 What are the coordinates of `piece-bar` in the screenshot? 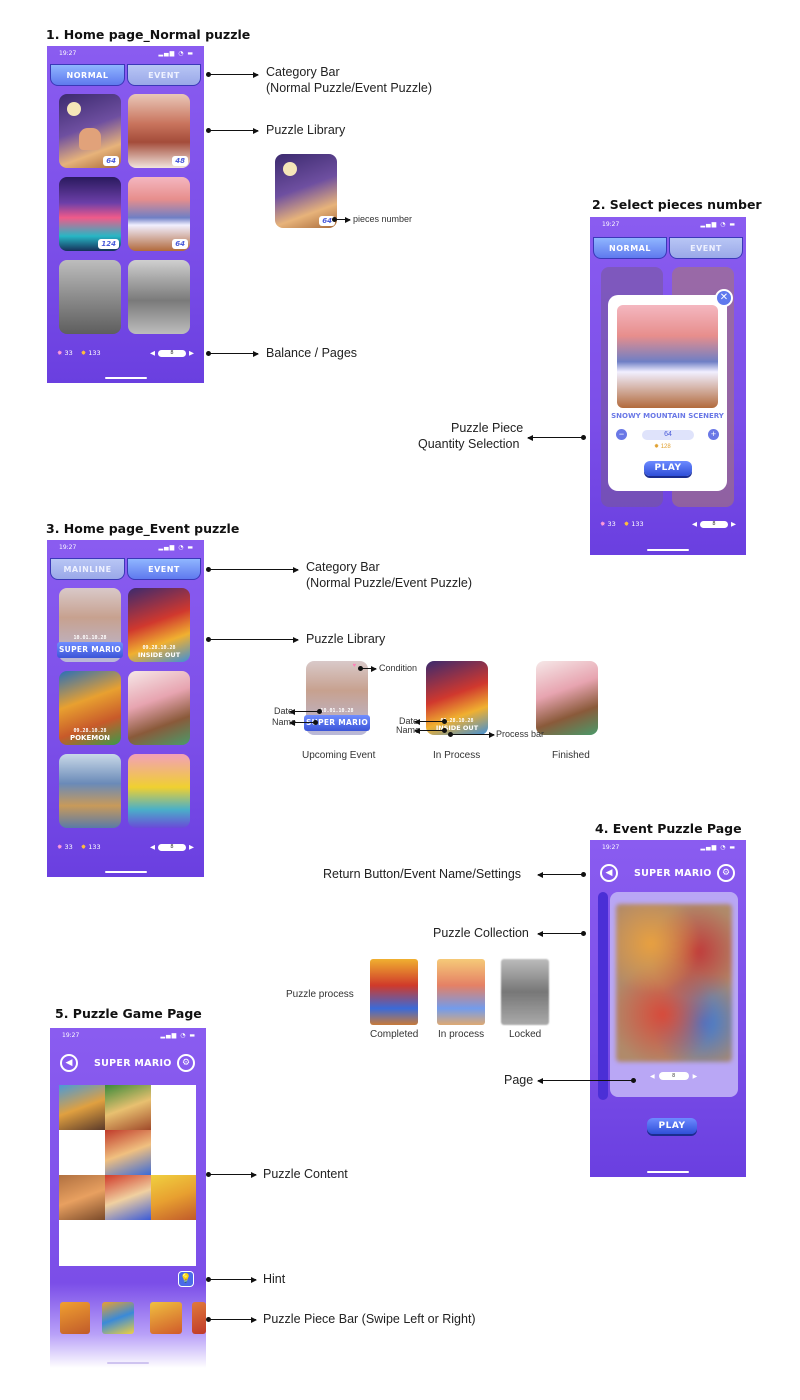 It's located at (128, 1318).